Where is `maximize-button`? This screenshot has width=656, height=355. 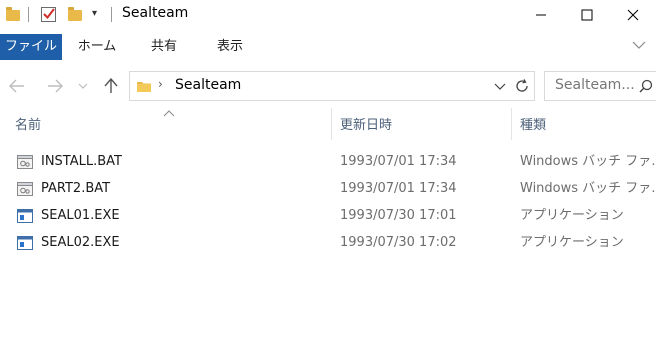
maximize-button is located at coordinates (587, 15).